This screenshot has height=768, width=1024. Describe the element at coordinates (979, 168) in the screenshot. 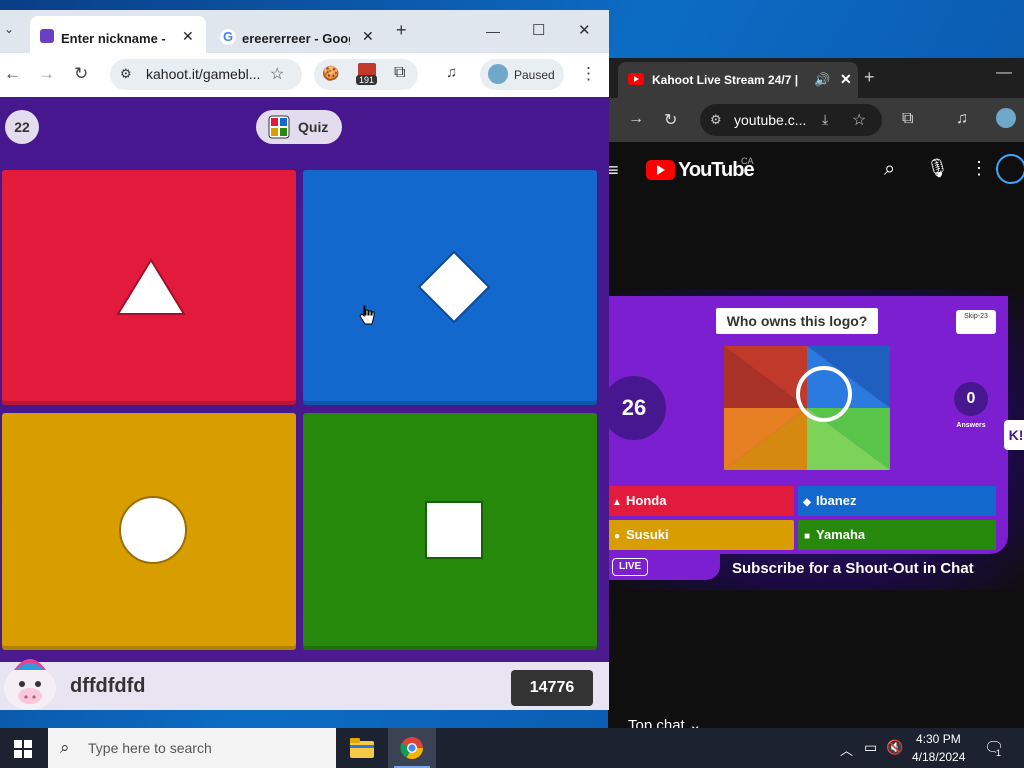

I see `more-options-icon: ⋮` at that location.